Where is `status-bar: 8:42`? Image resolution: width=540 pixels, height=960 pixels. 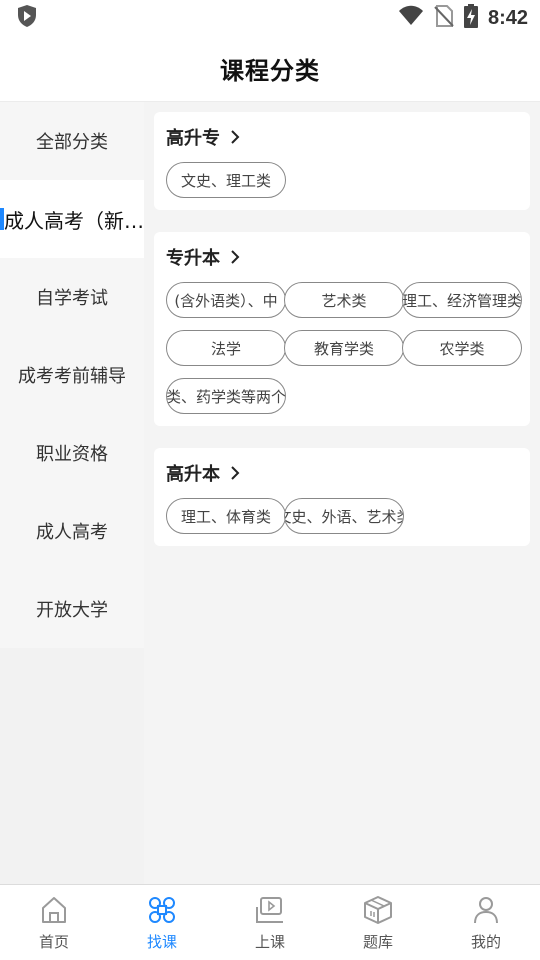
status-bar: 8:42 is located at coordinates (270, 18).